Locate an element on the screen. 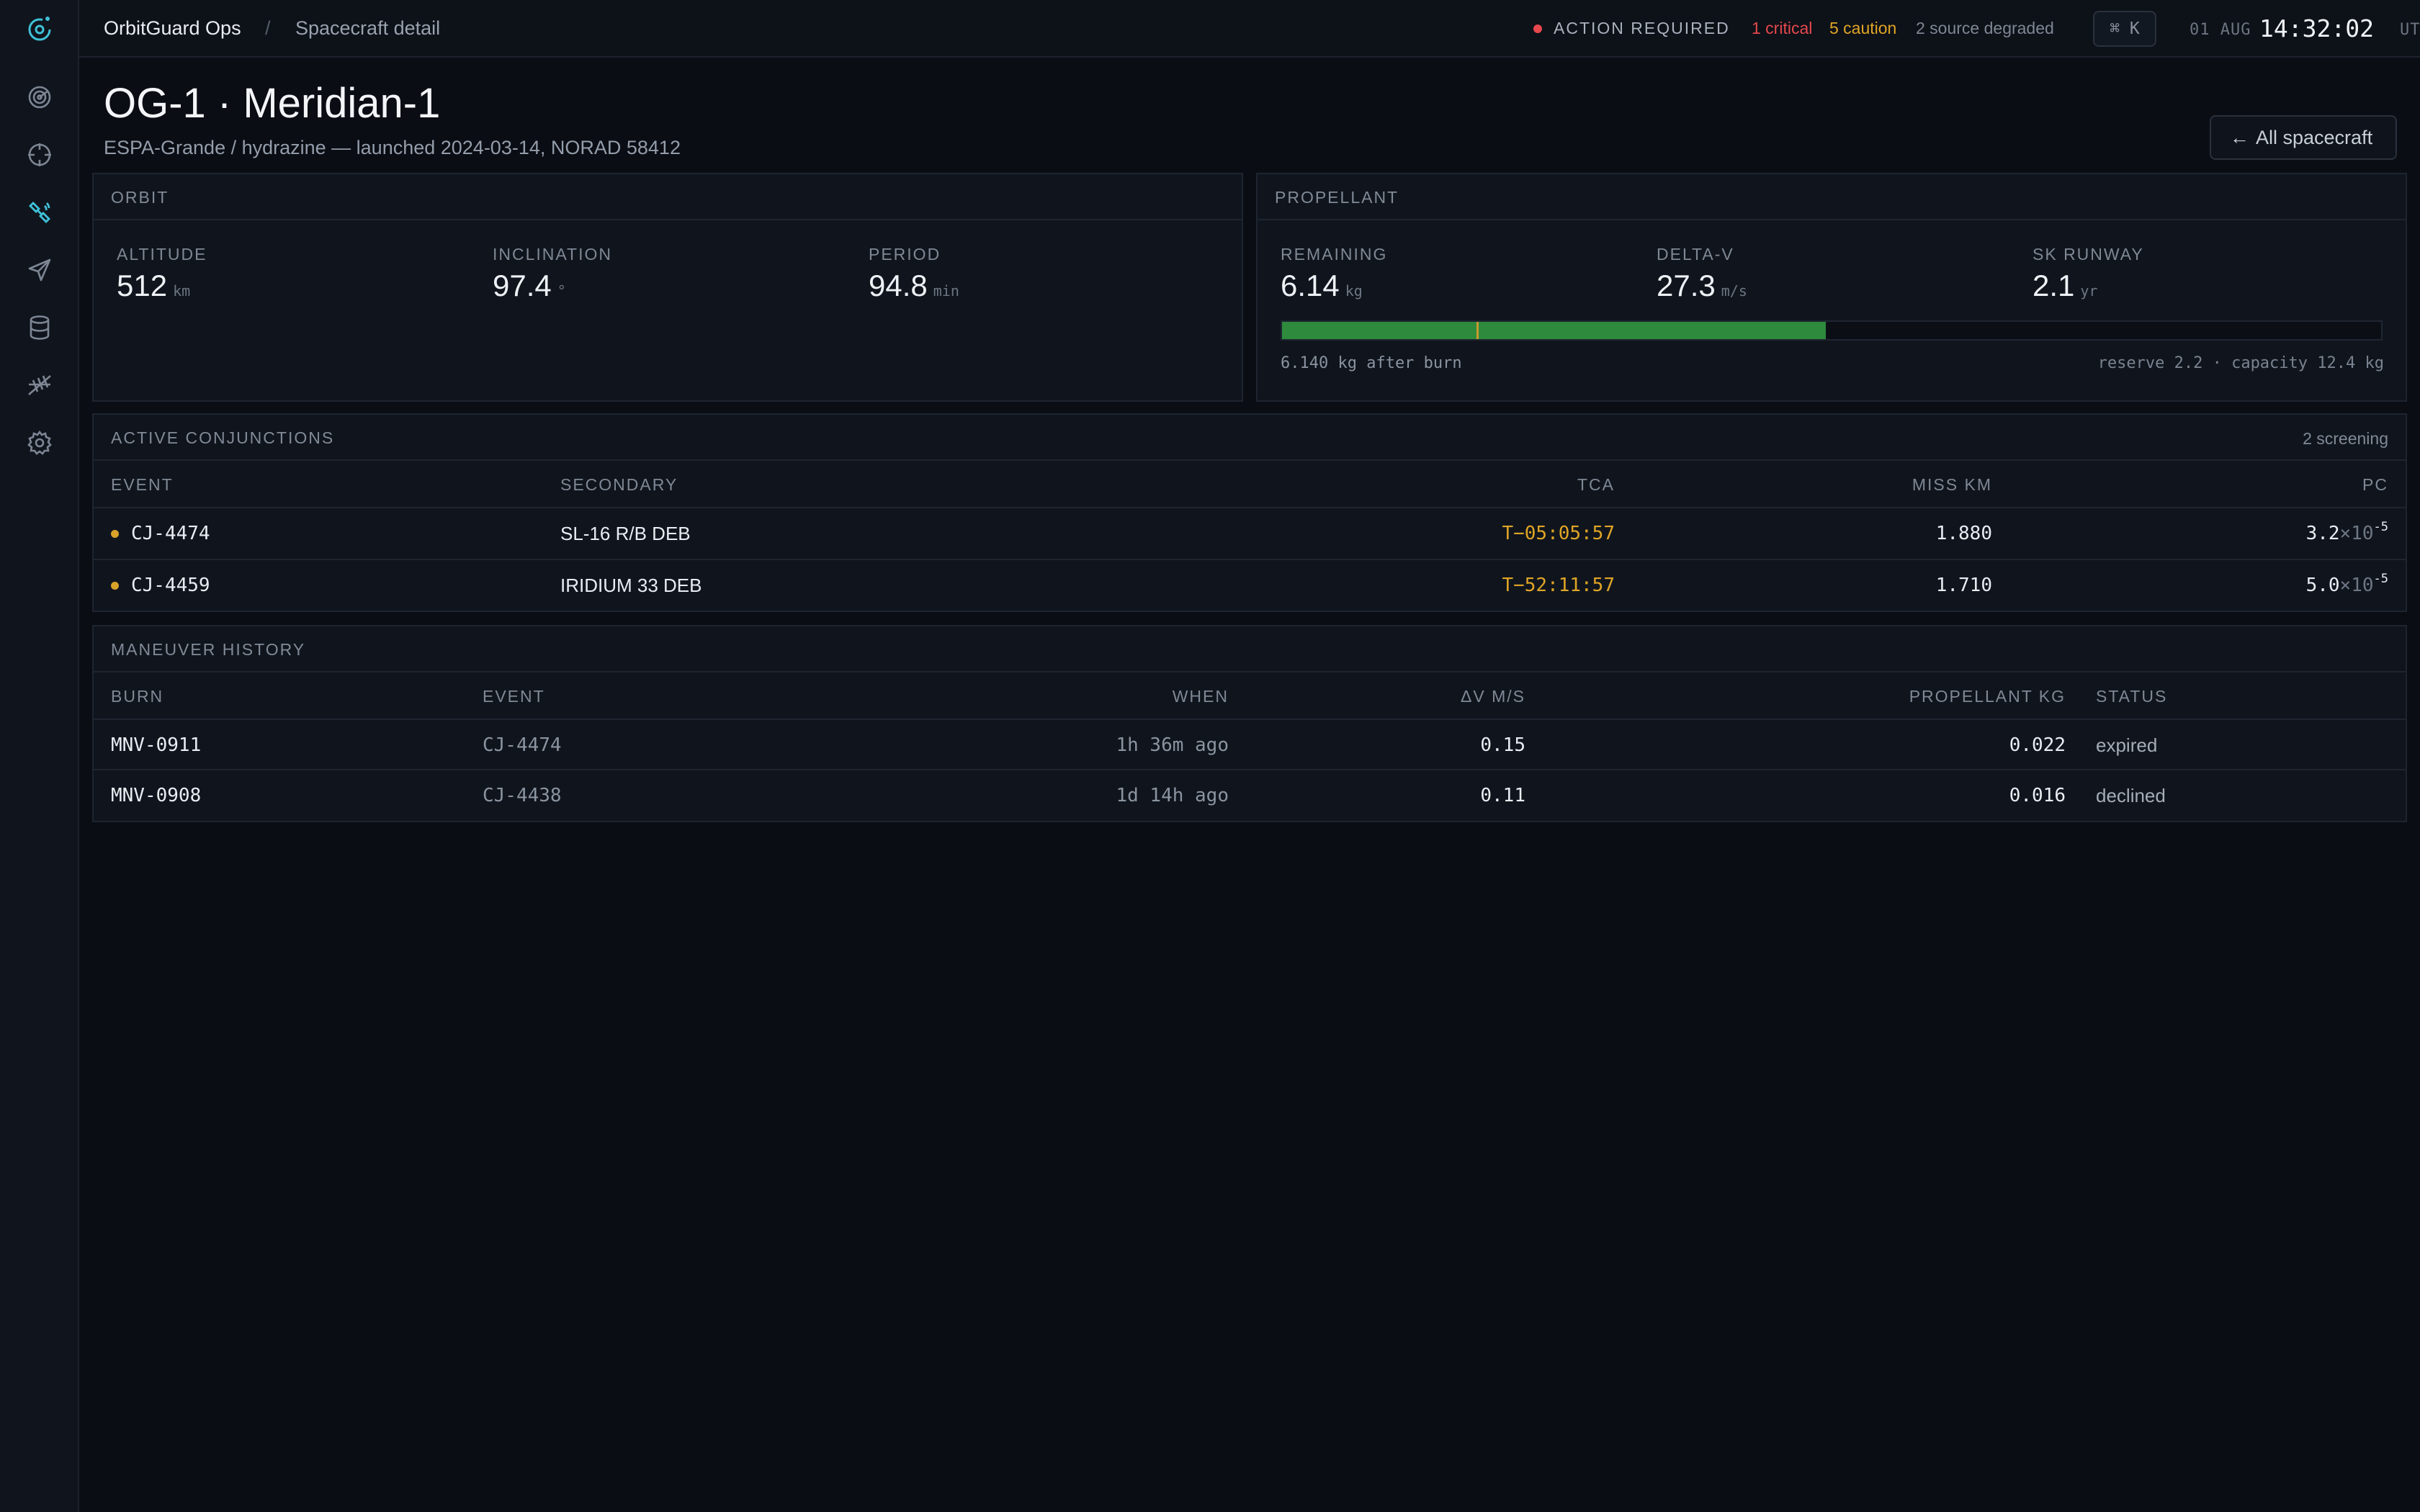 This screenshot has height=1512, width=2420. column-header-pc: PC is located at coordinates (2375, 485).